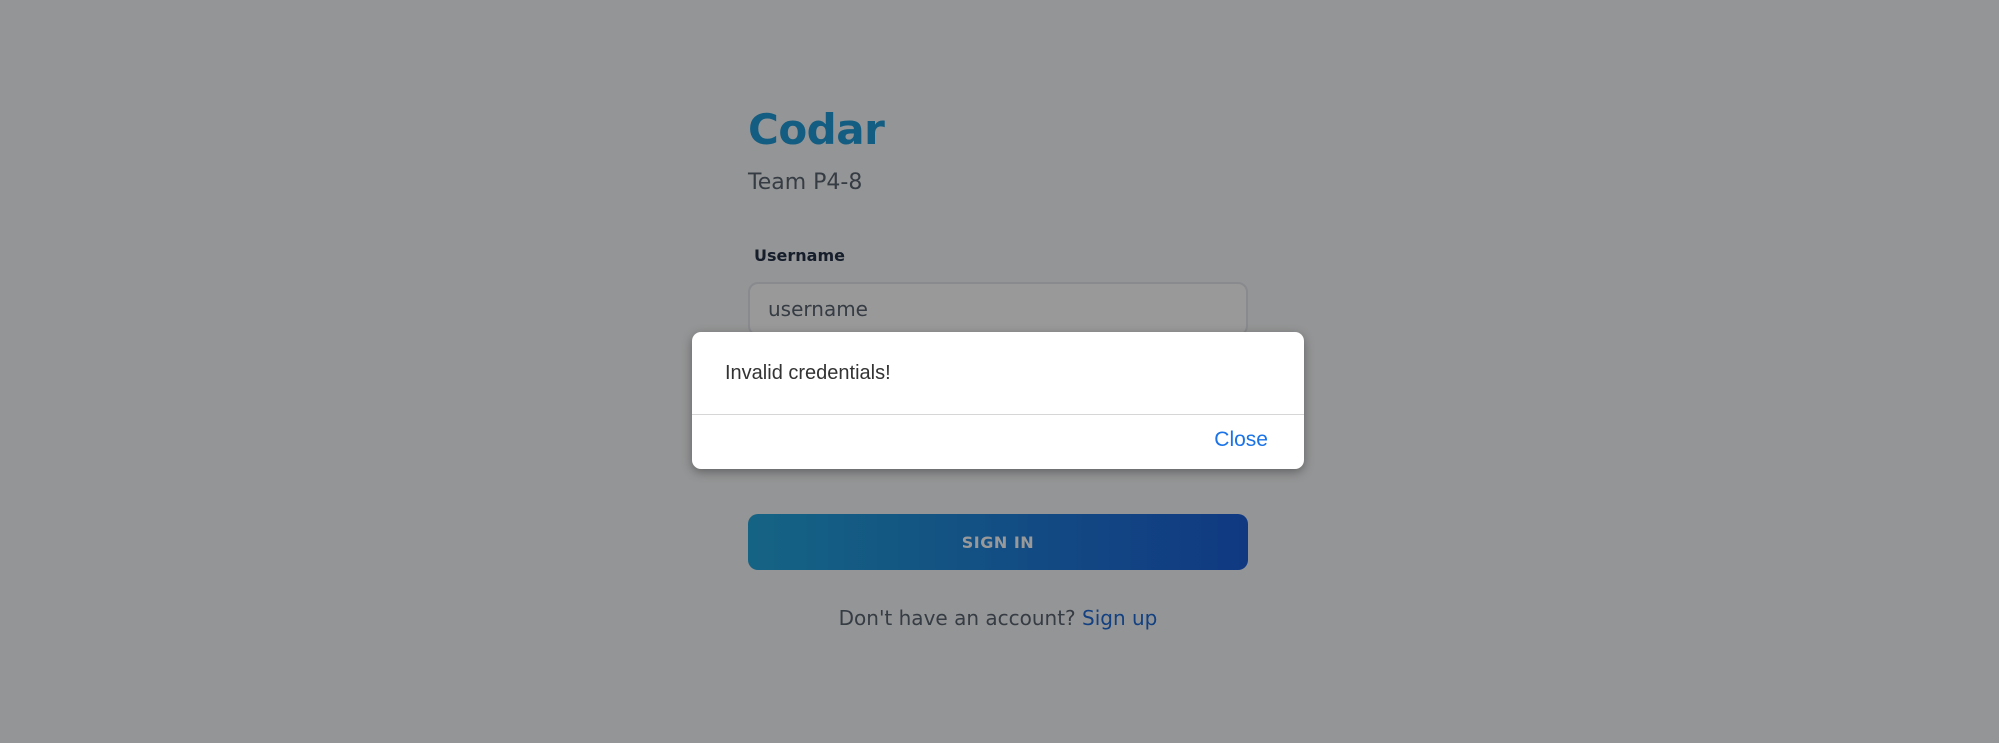  What do you see at coordinates (998, 414) in the screenshot?
I see `dialog-divider` at bounding box center [998, 414].